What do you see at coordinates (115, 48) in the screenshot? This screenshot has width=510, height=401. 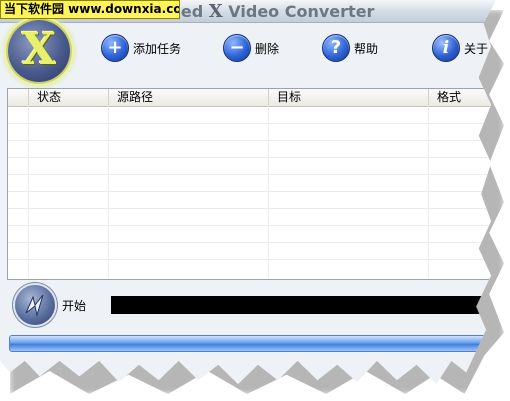 I see `plus-icon: +` at bounding box center [115, 48].